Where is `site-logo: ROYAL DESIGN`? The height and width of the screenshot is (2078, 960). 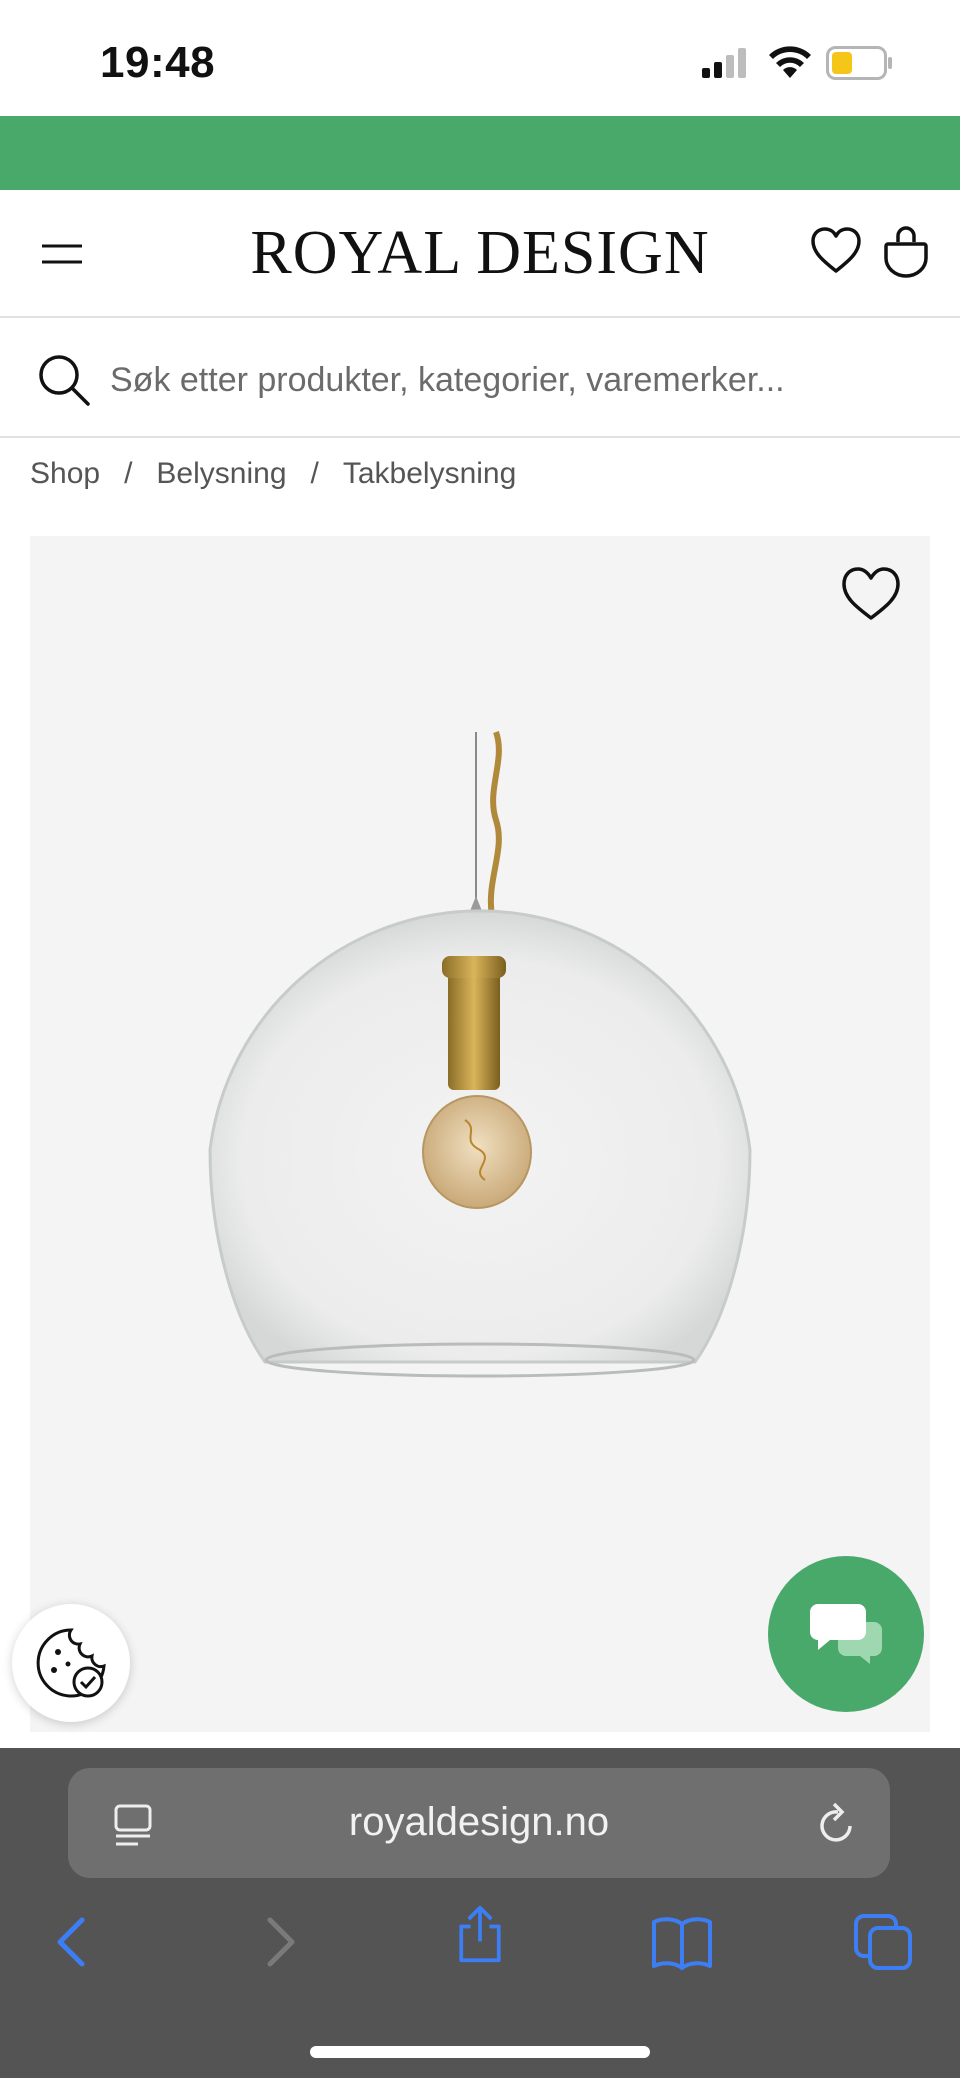 site-logo: ROYAL DESIGN is located at coordinates (480, 253).